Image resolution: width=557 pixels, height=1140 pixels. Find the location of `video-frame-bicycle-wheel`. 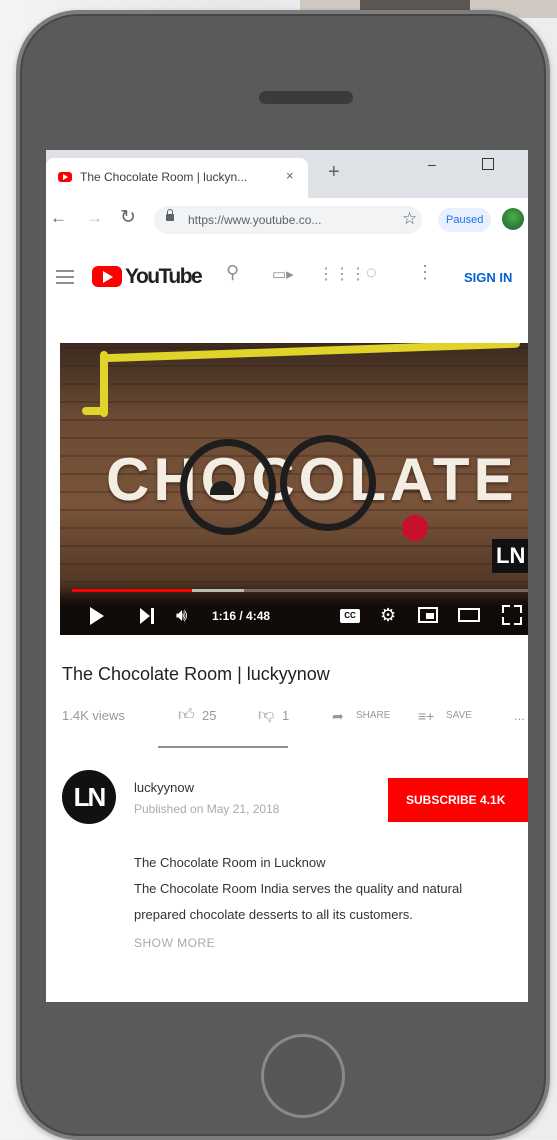

video-frame-bicycle-wheel is located at coordinates (328, 483).